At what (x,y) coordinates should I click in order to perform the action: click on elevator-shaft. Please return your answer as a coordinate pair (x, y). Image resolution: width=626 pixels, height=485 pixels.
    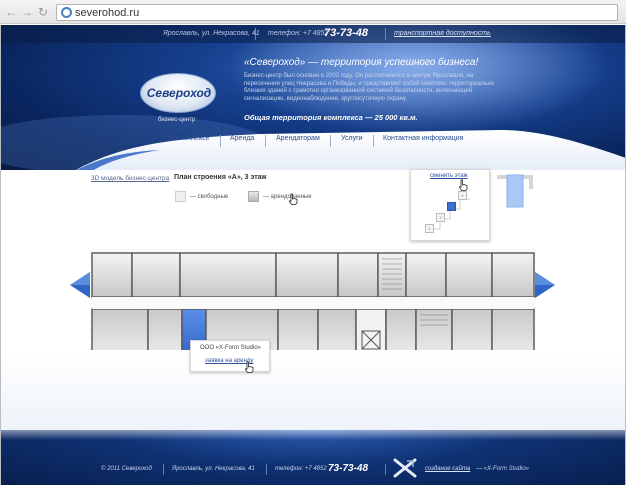
    Looking at the image, I should click on (371, 329).